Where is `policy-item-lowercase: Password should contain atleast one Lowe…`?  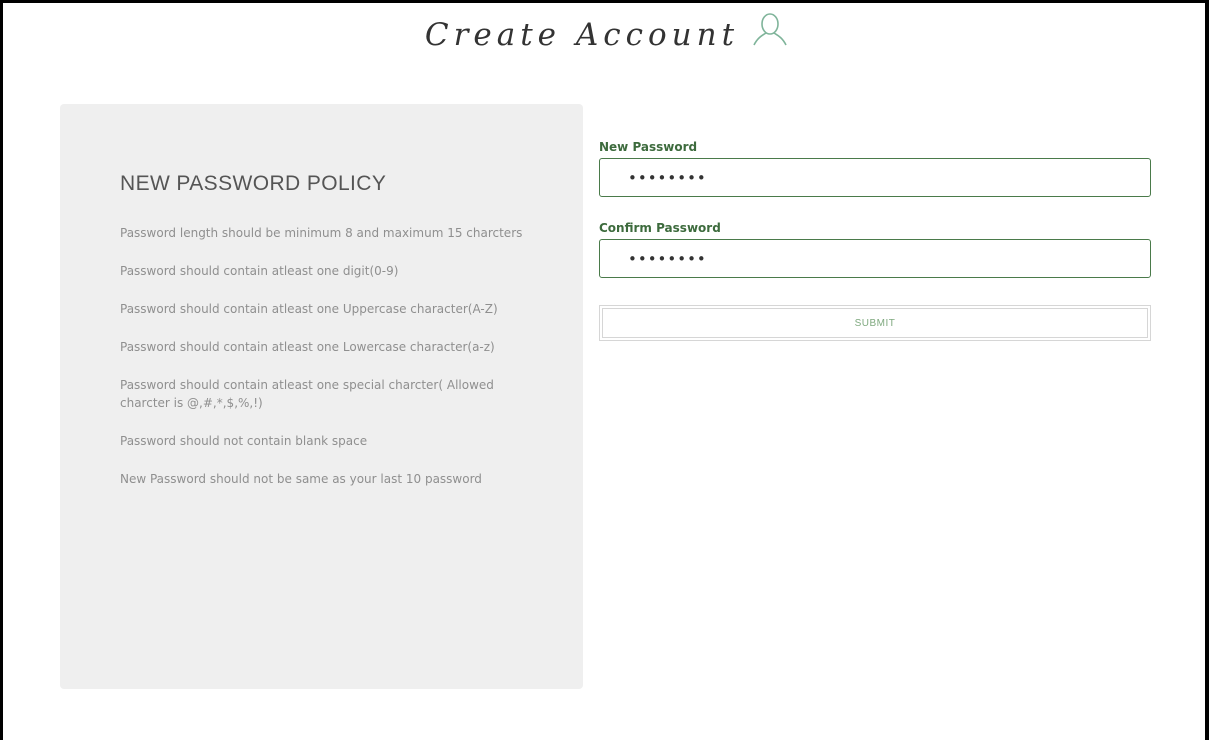 policy-item-lowercase: Password should contain atleast one Lowe… is located at coordinates (307, 347).